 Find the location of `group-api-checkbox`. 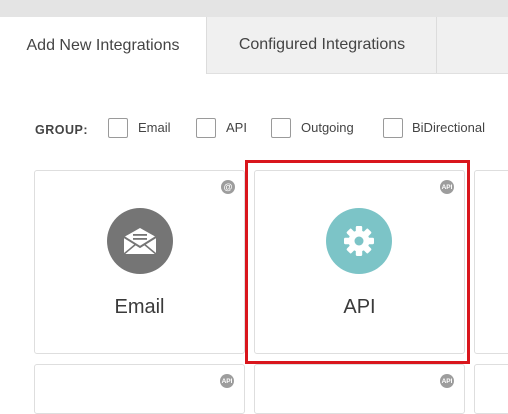

group-api-checkbox is located at coordinates (206, 128).